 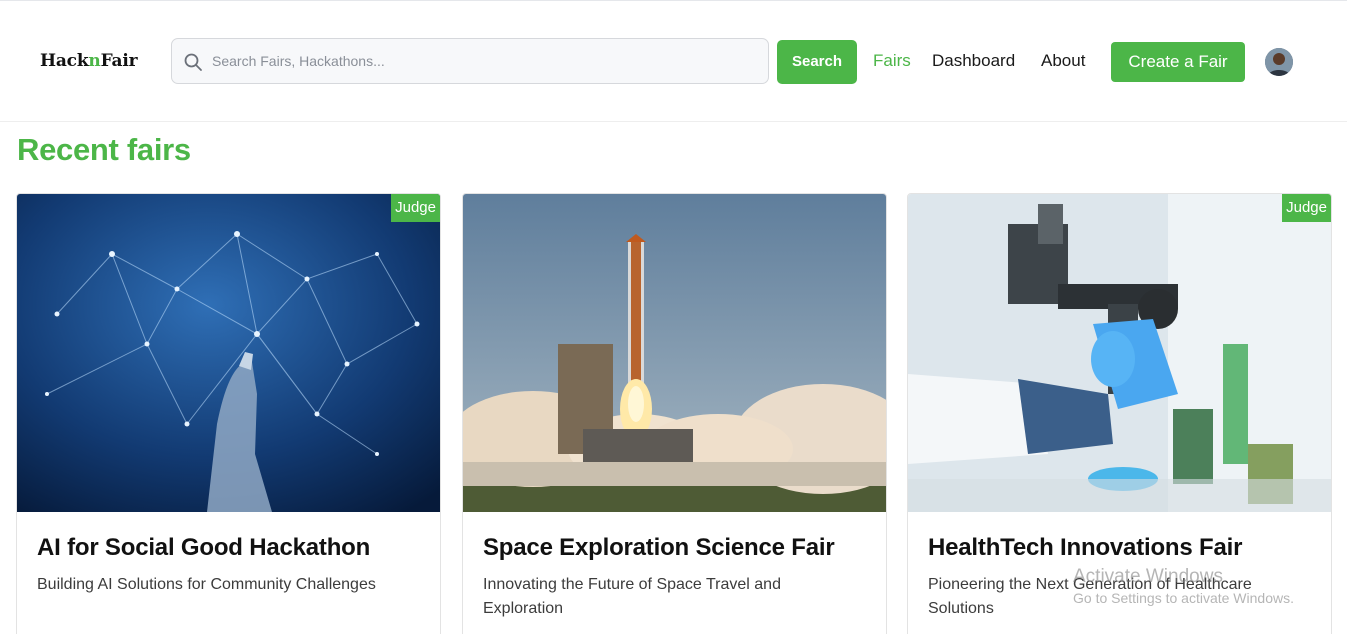 I want to click on section-title: Recent fairs, so click(x=104, y=149).